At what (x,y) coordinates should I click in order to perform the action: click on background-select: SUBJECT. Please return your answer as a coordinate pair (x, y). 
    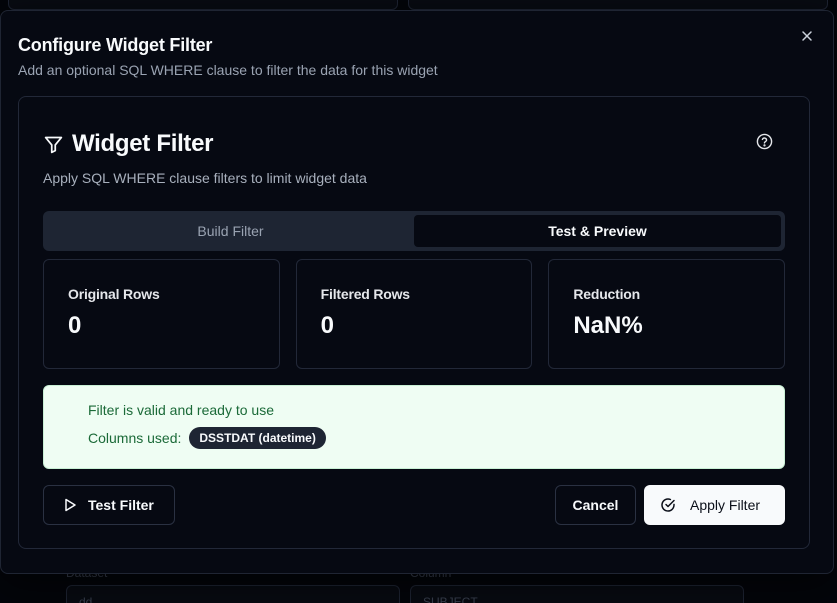
    Looking at the image, I should click on (577, 594).